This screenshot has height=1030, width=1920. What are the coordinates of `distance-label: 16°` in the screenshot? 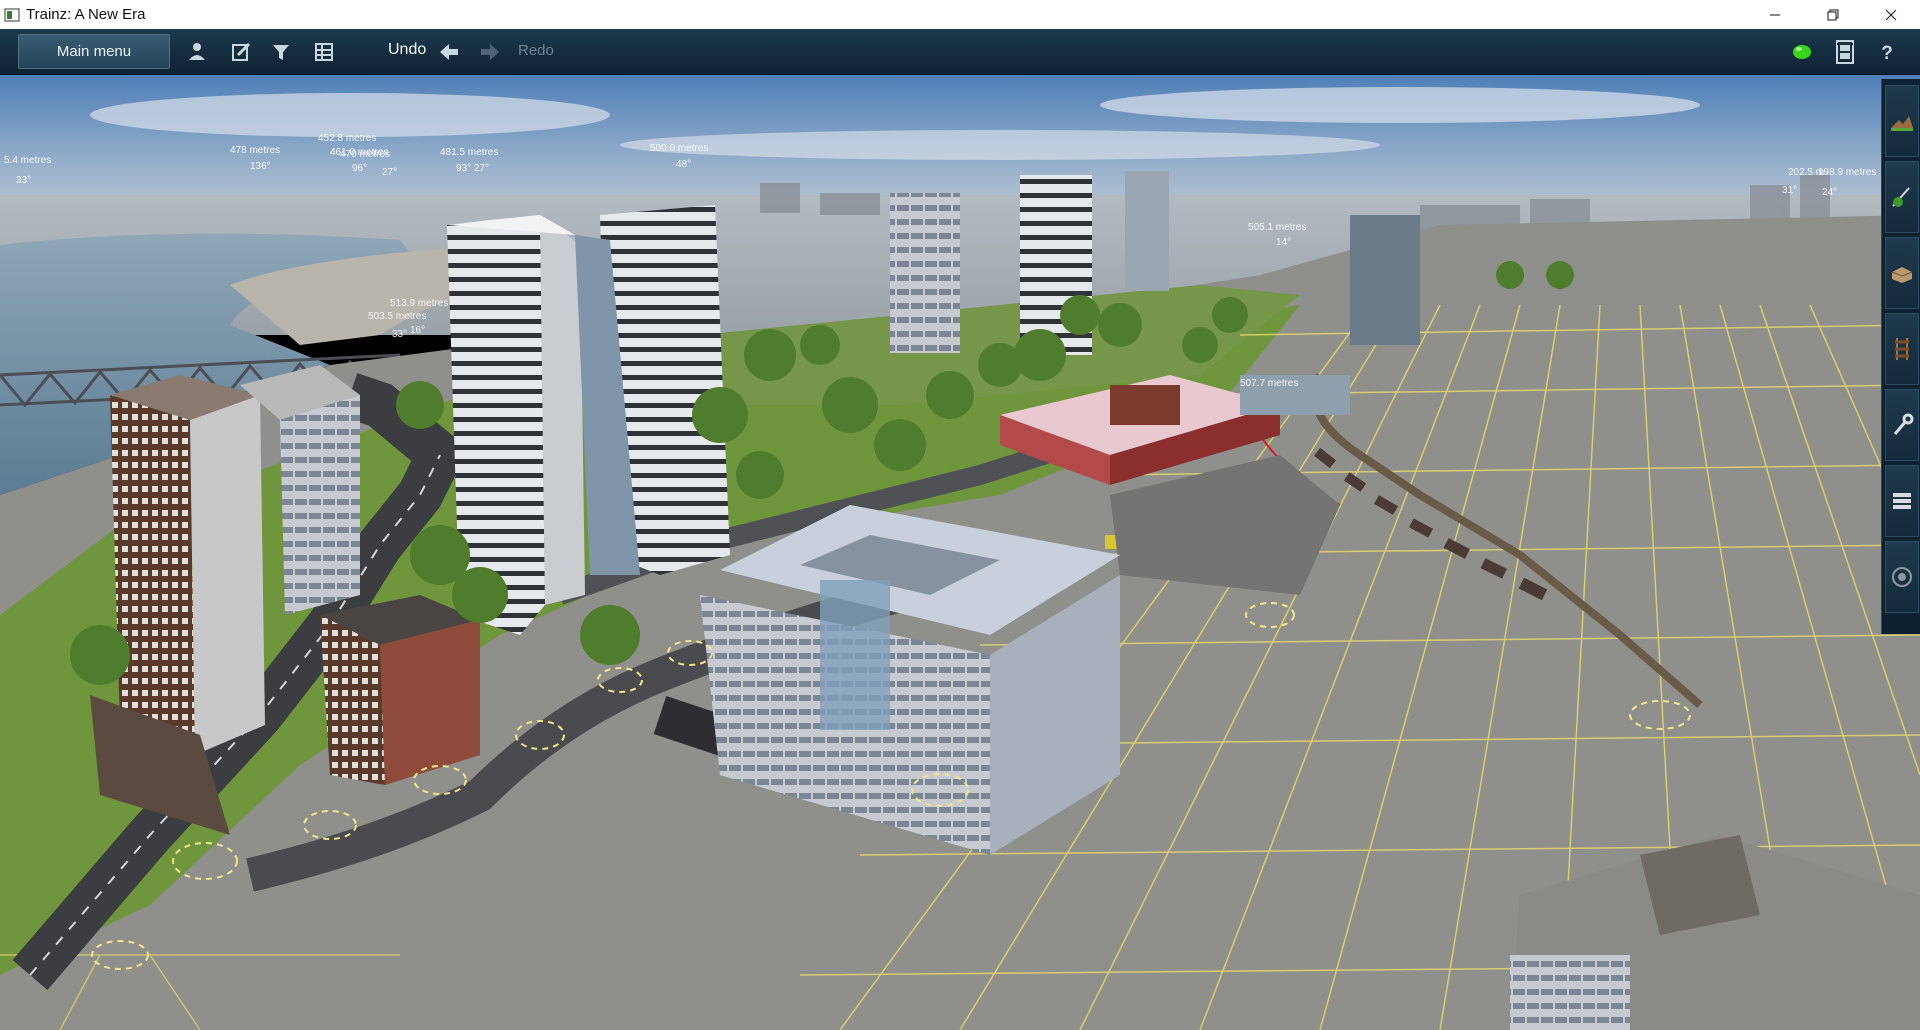 It's located at (417, 330).